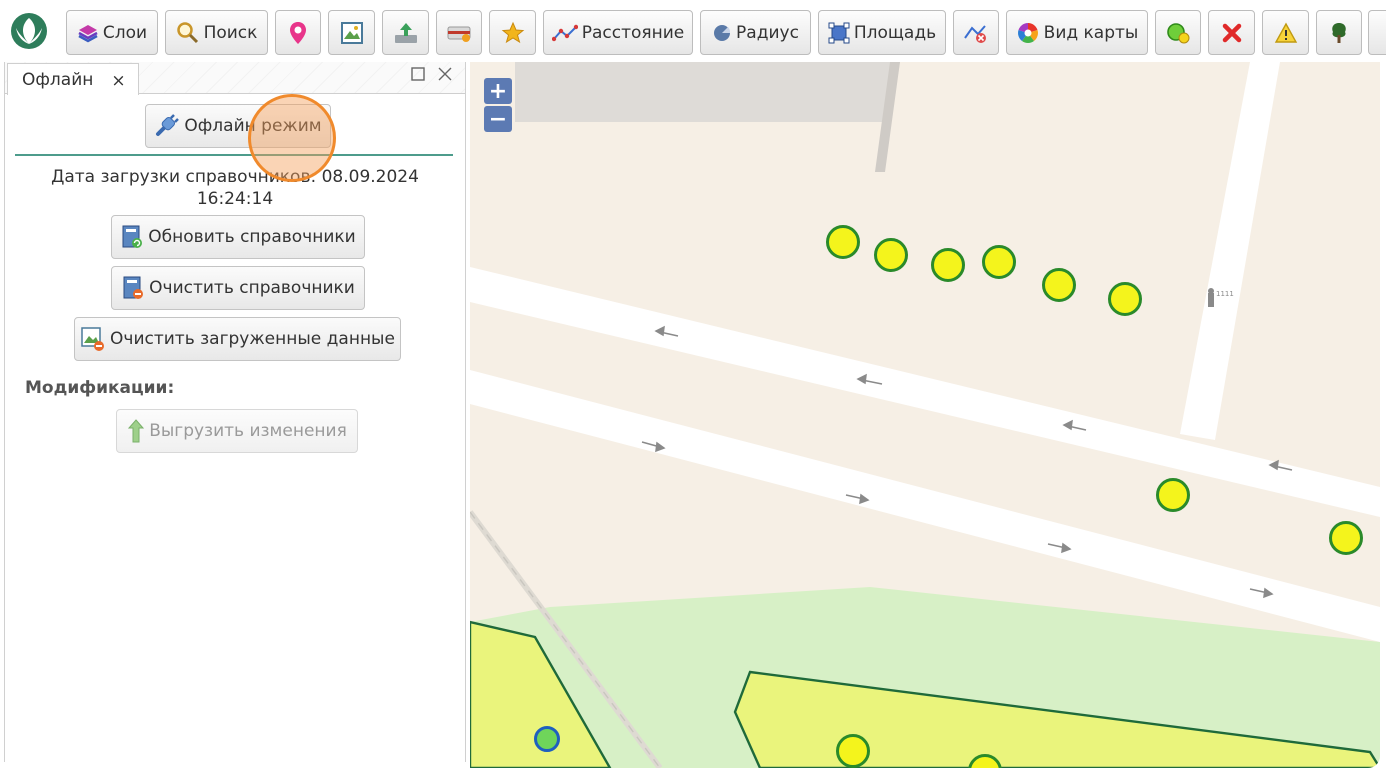 This screenshot has width=1386, height=772. Describe the element at coordinates (1230, 251) in the screenshot. I see `road-vertical` at that location.